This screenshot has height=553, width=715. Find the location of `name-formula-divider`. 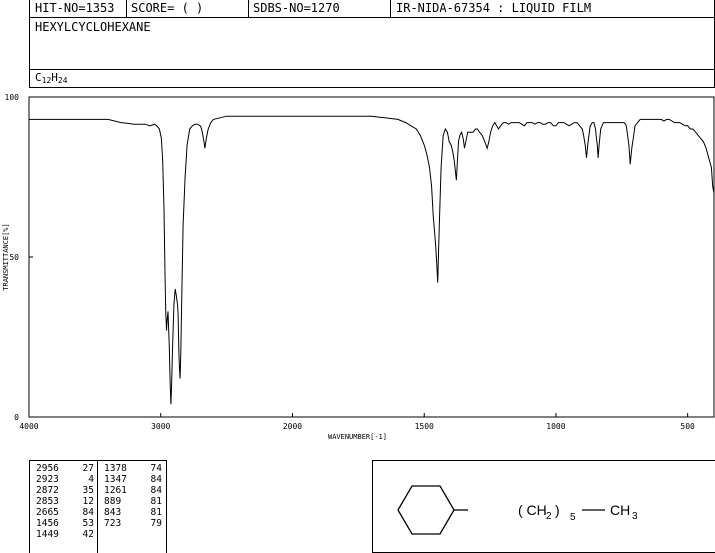

name-formula-divider is located at coordinates (372, 69).